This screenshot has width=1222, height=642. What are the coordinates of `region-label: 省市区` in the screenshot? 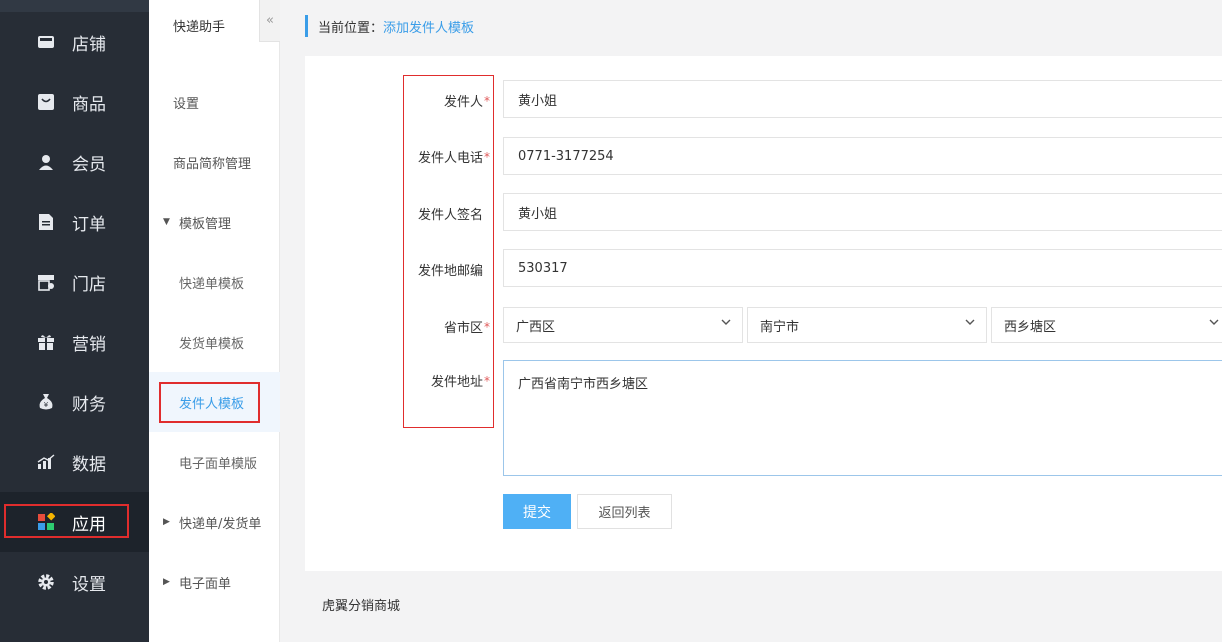 It's located at (463, 328).